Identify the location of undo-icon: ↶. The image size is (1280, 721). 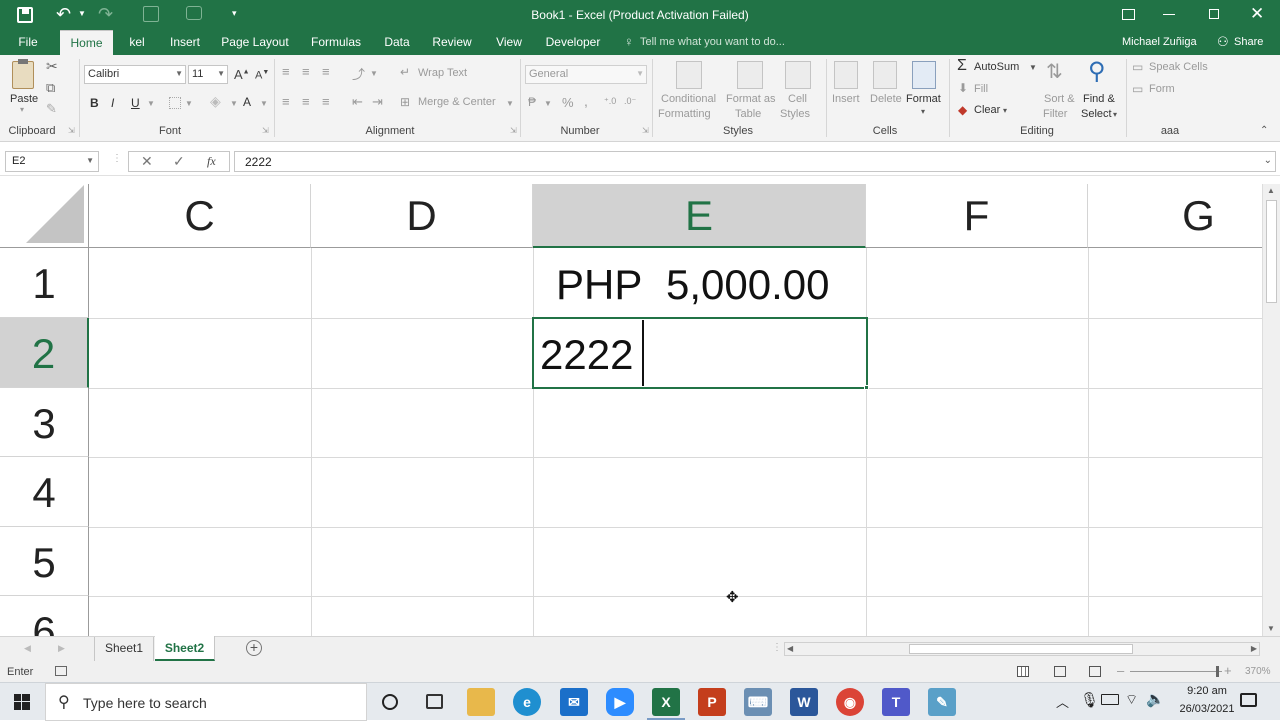
(63, 14).